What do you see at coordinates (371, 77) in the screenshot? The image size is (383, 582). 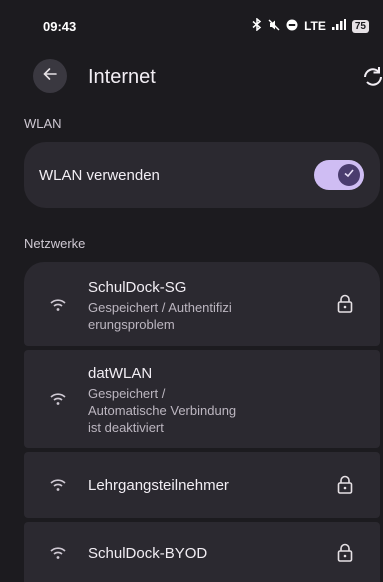 I see `sync-button` at bounding box center [371, 77].